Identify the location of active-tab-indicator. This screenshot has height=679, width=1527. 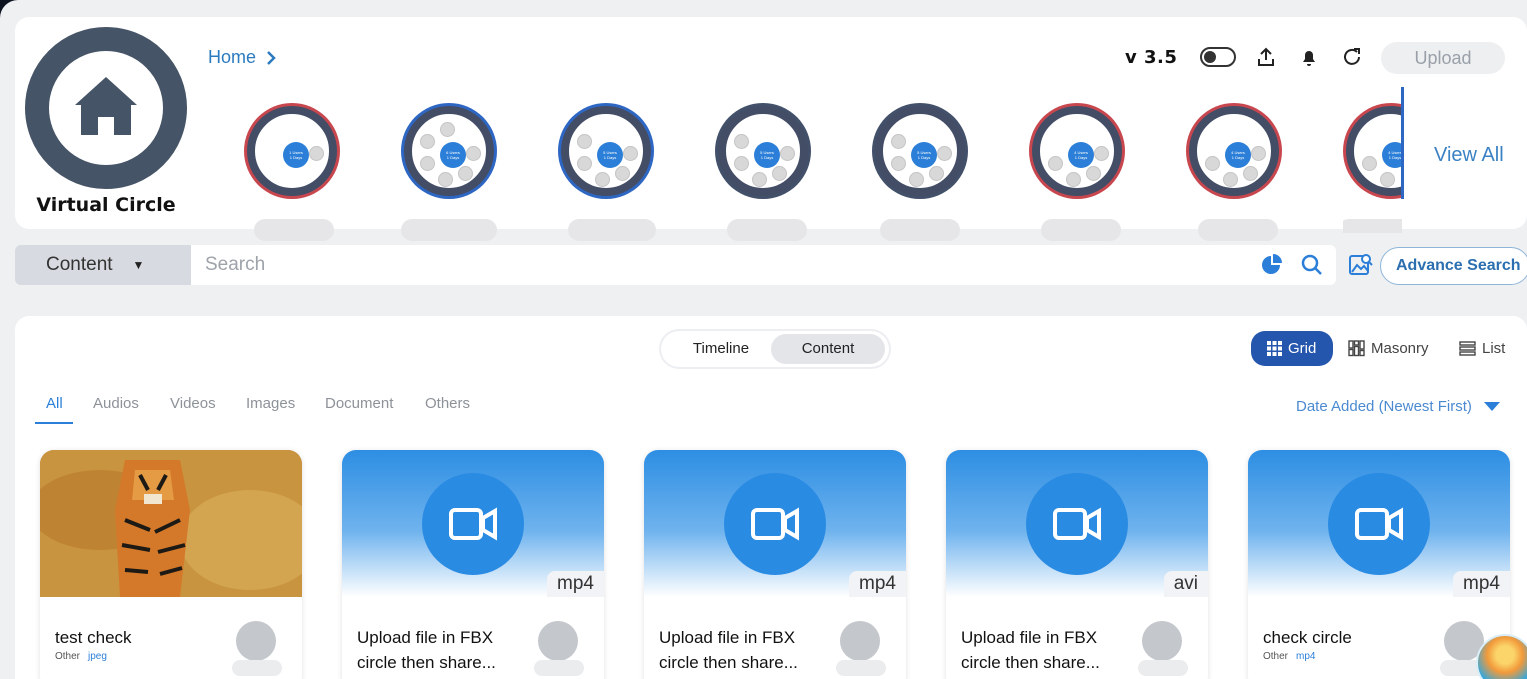
(54, 423).